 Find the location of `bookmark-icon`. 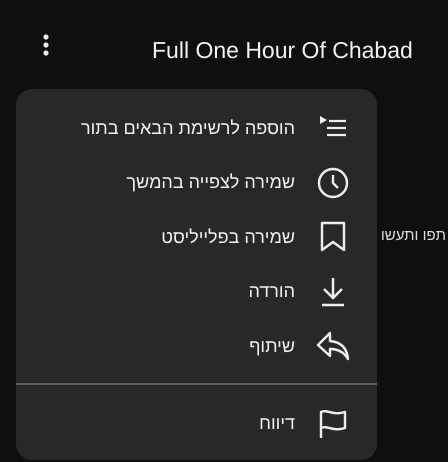

bookmark-icon is located at coordinates (333, 237).